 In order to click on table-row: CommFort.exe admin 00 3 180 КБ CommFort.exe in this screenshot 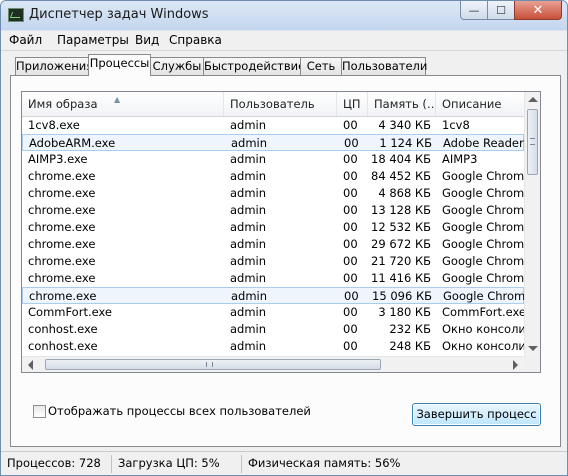, I will do `click(273, 312)`.